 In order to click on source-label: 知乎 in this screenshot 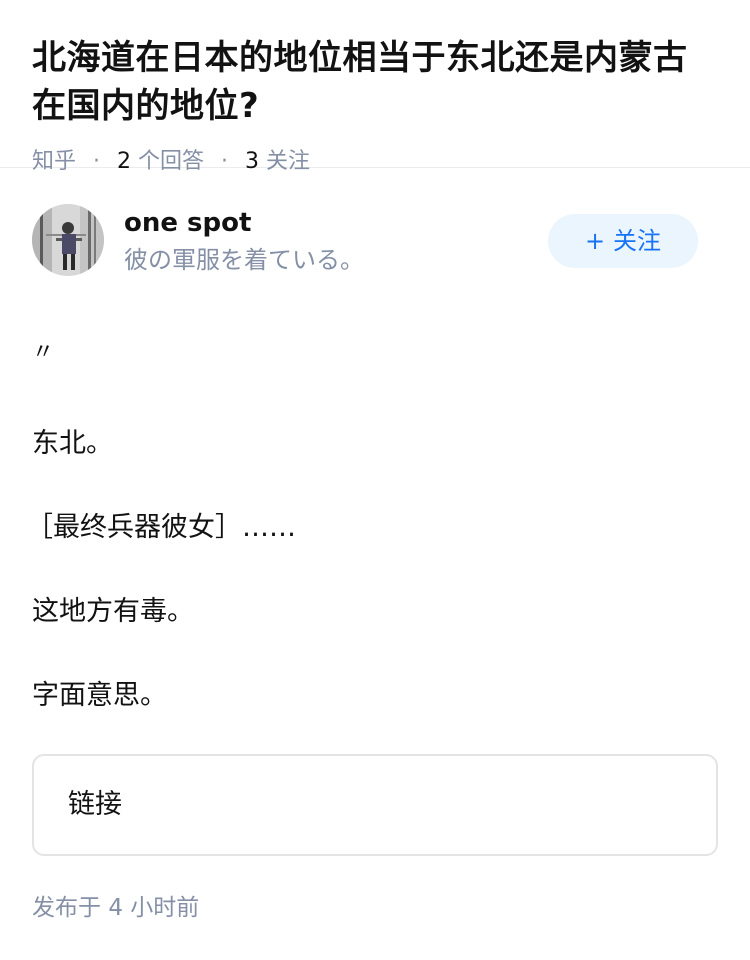, I will do `click(54, 161)`.